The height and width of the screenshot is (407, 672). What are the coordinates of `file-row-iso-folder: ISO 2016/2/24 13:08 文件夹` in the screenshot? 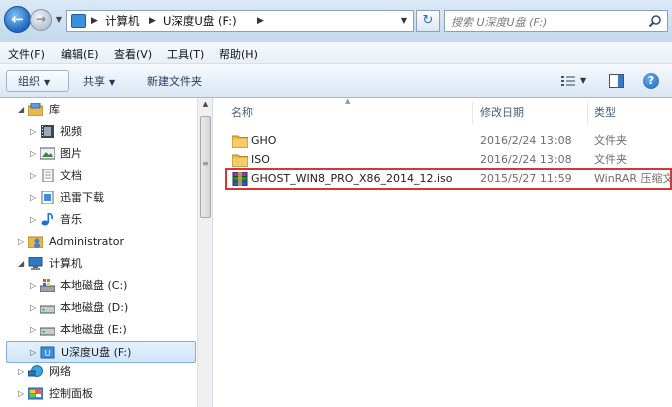 It's located at (450, 160).